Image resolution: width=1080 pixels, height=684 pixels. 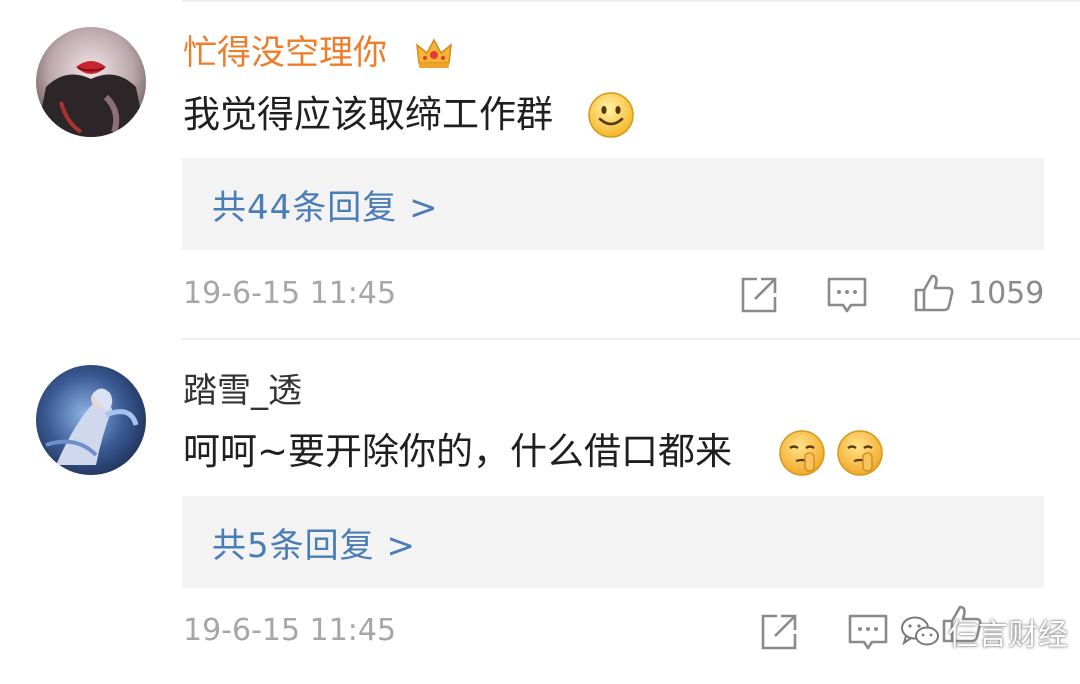 What do you see at coordinates (285, 53) in the screenshot?
I see `username: 忙得没空理你` at bounding box center [285, 53].